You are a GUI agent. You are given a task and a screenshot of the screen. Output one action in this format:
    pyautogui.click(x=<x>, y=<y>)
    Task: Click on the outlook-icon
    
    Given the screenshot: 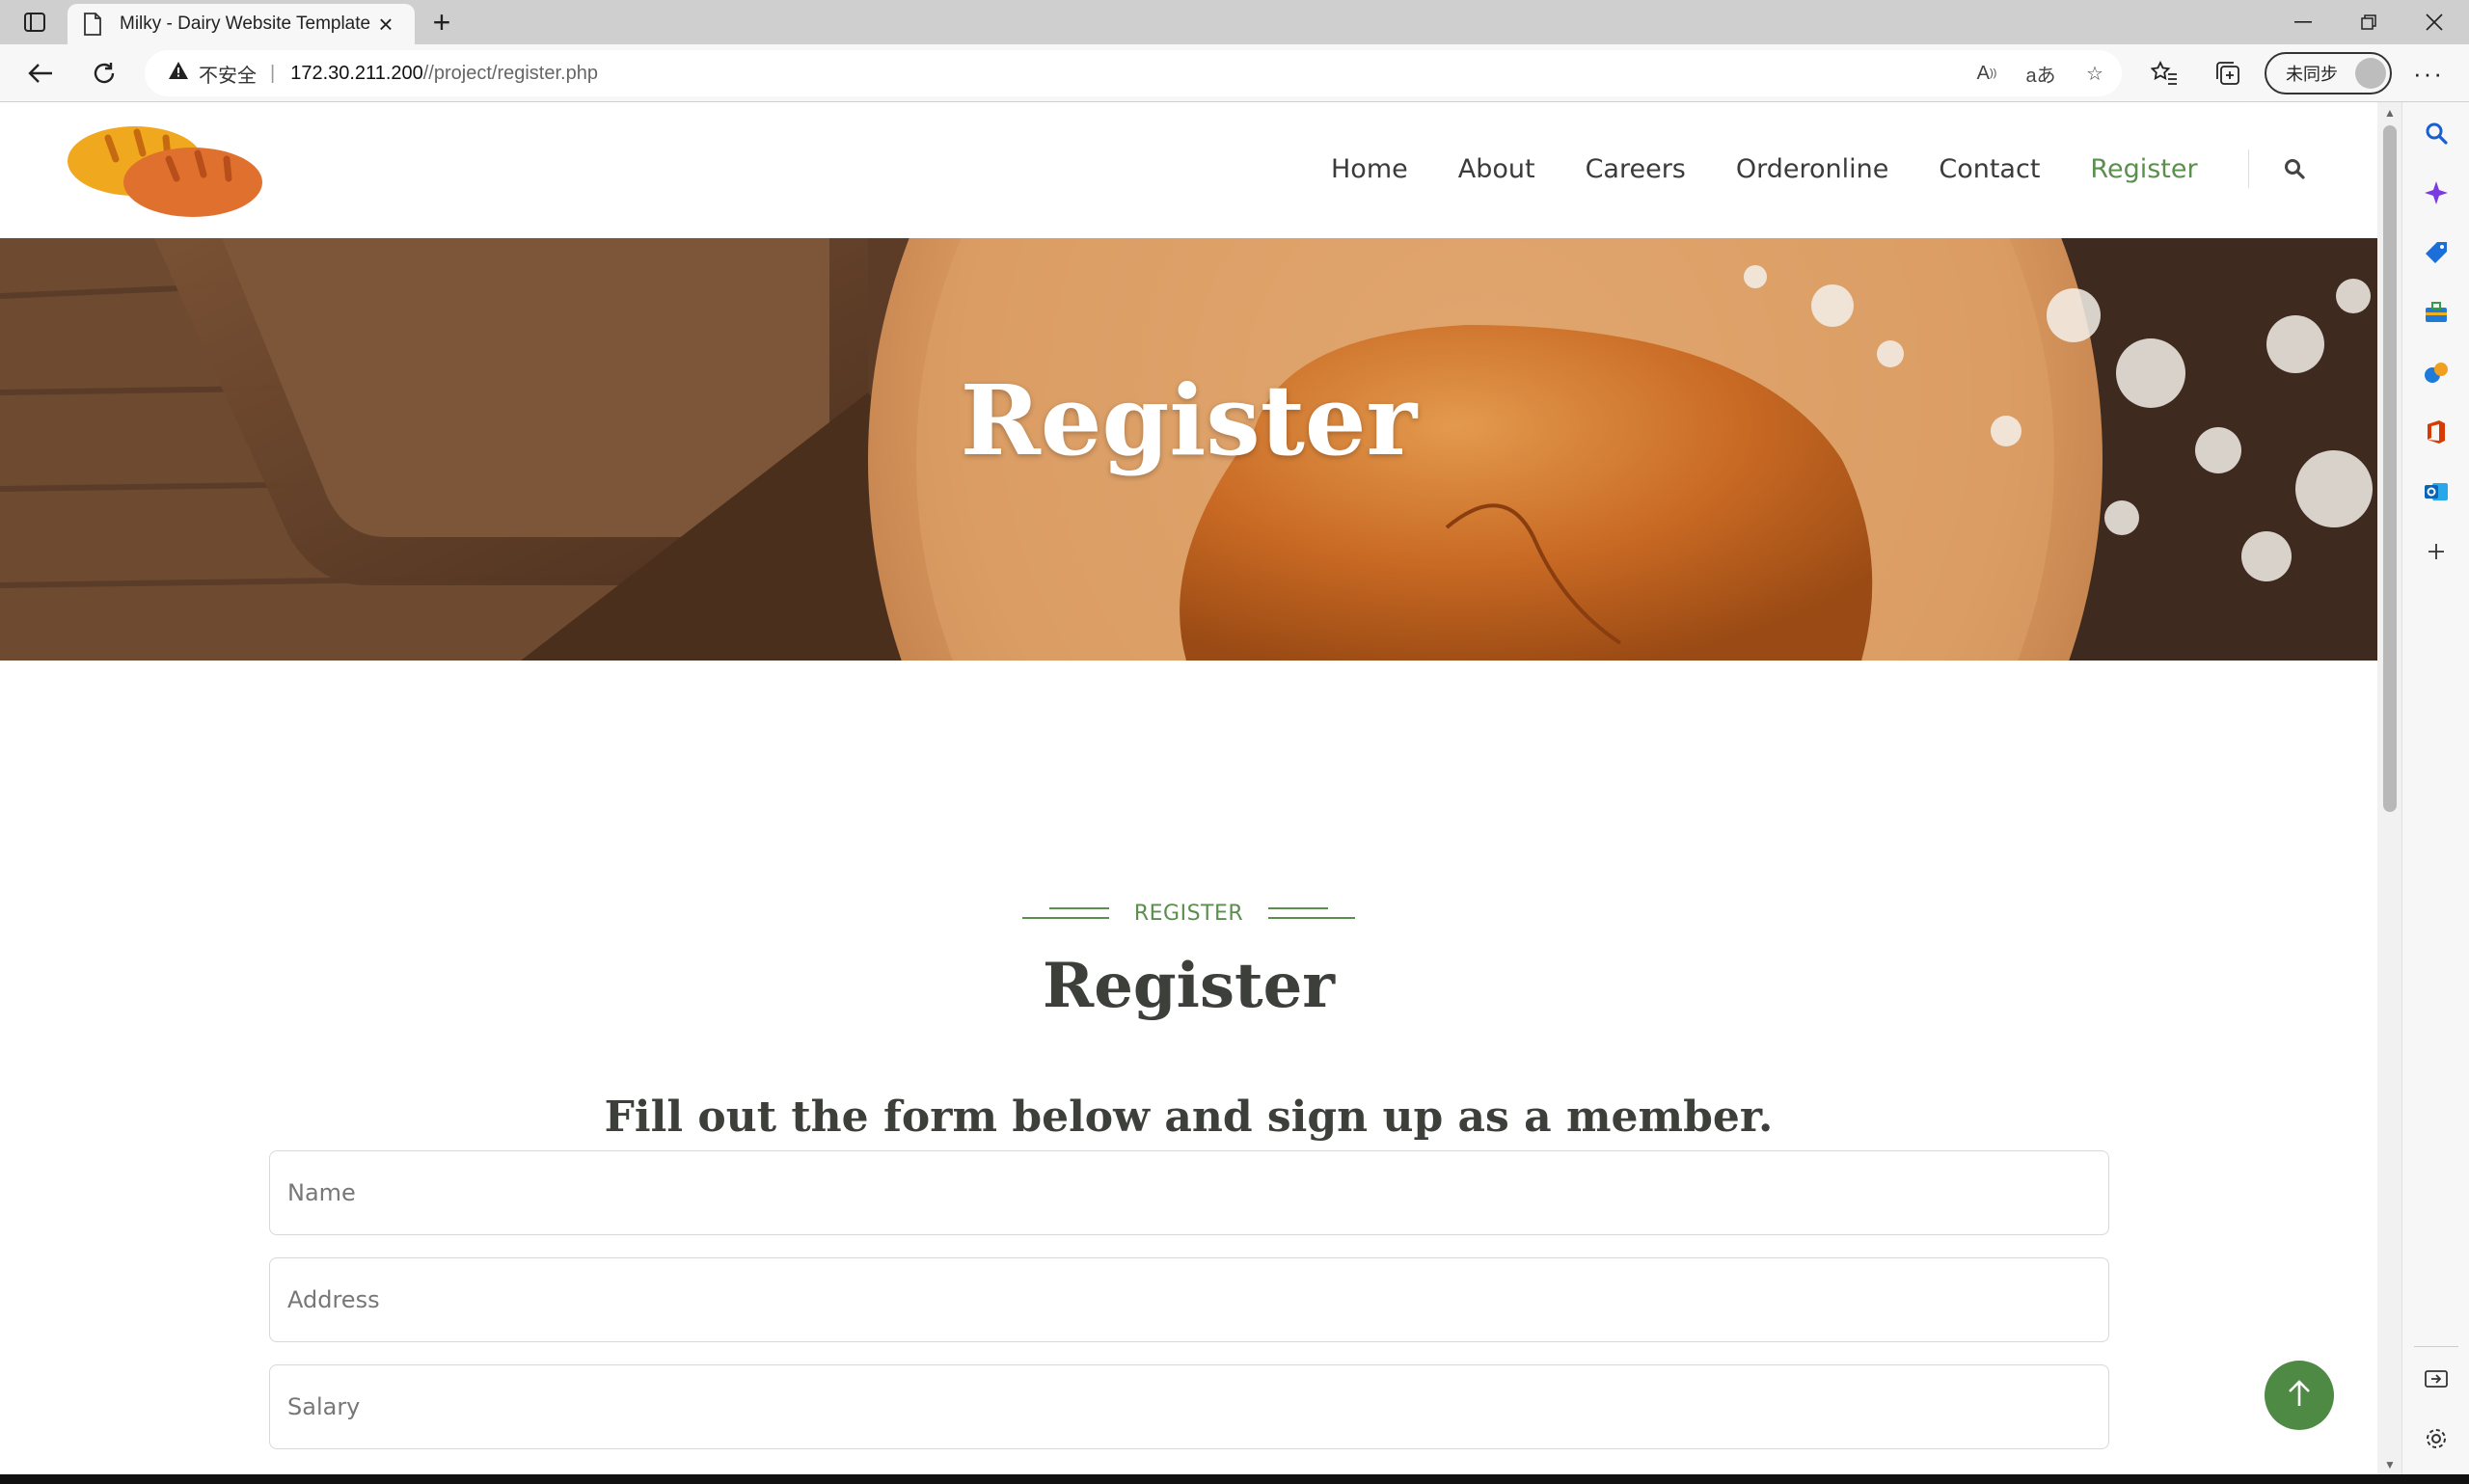 What is the action you would take?
    pyautogui.click(x=2436, y=491)
    